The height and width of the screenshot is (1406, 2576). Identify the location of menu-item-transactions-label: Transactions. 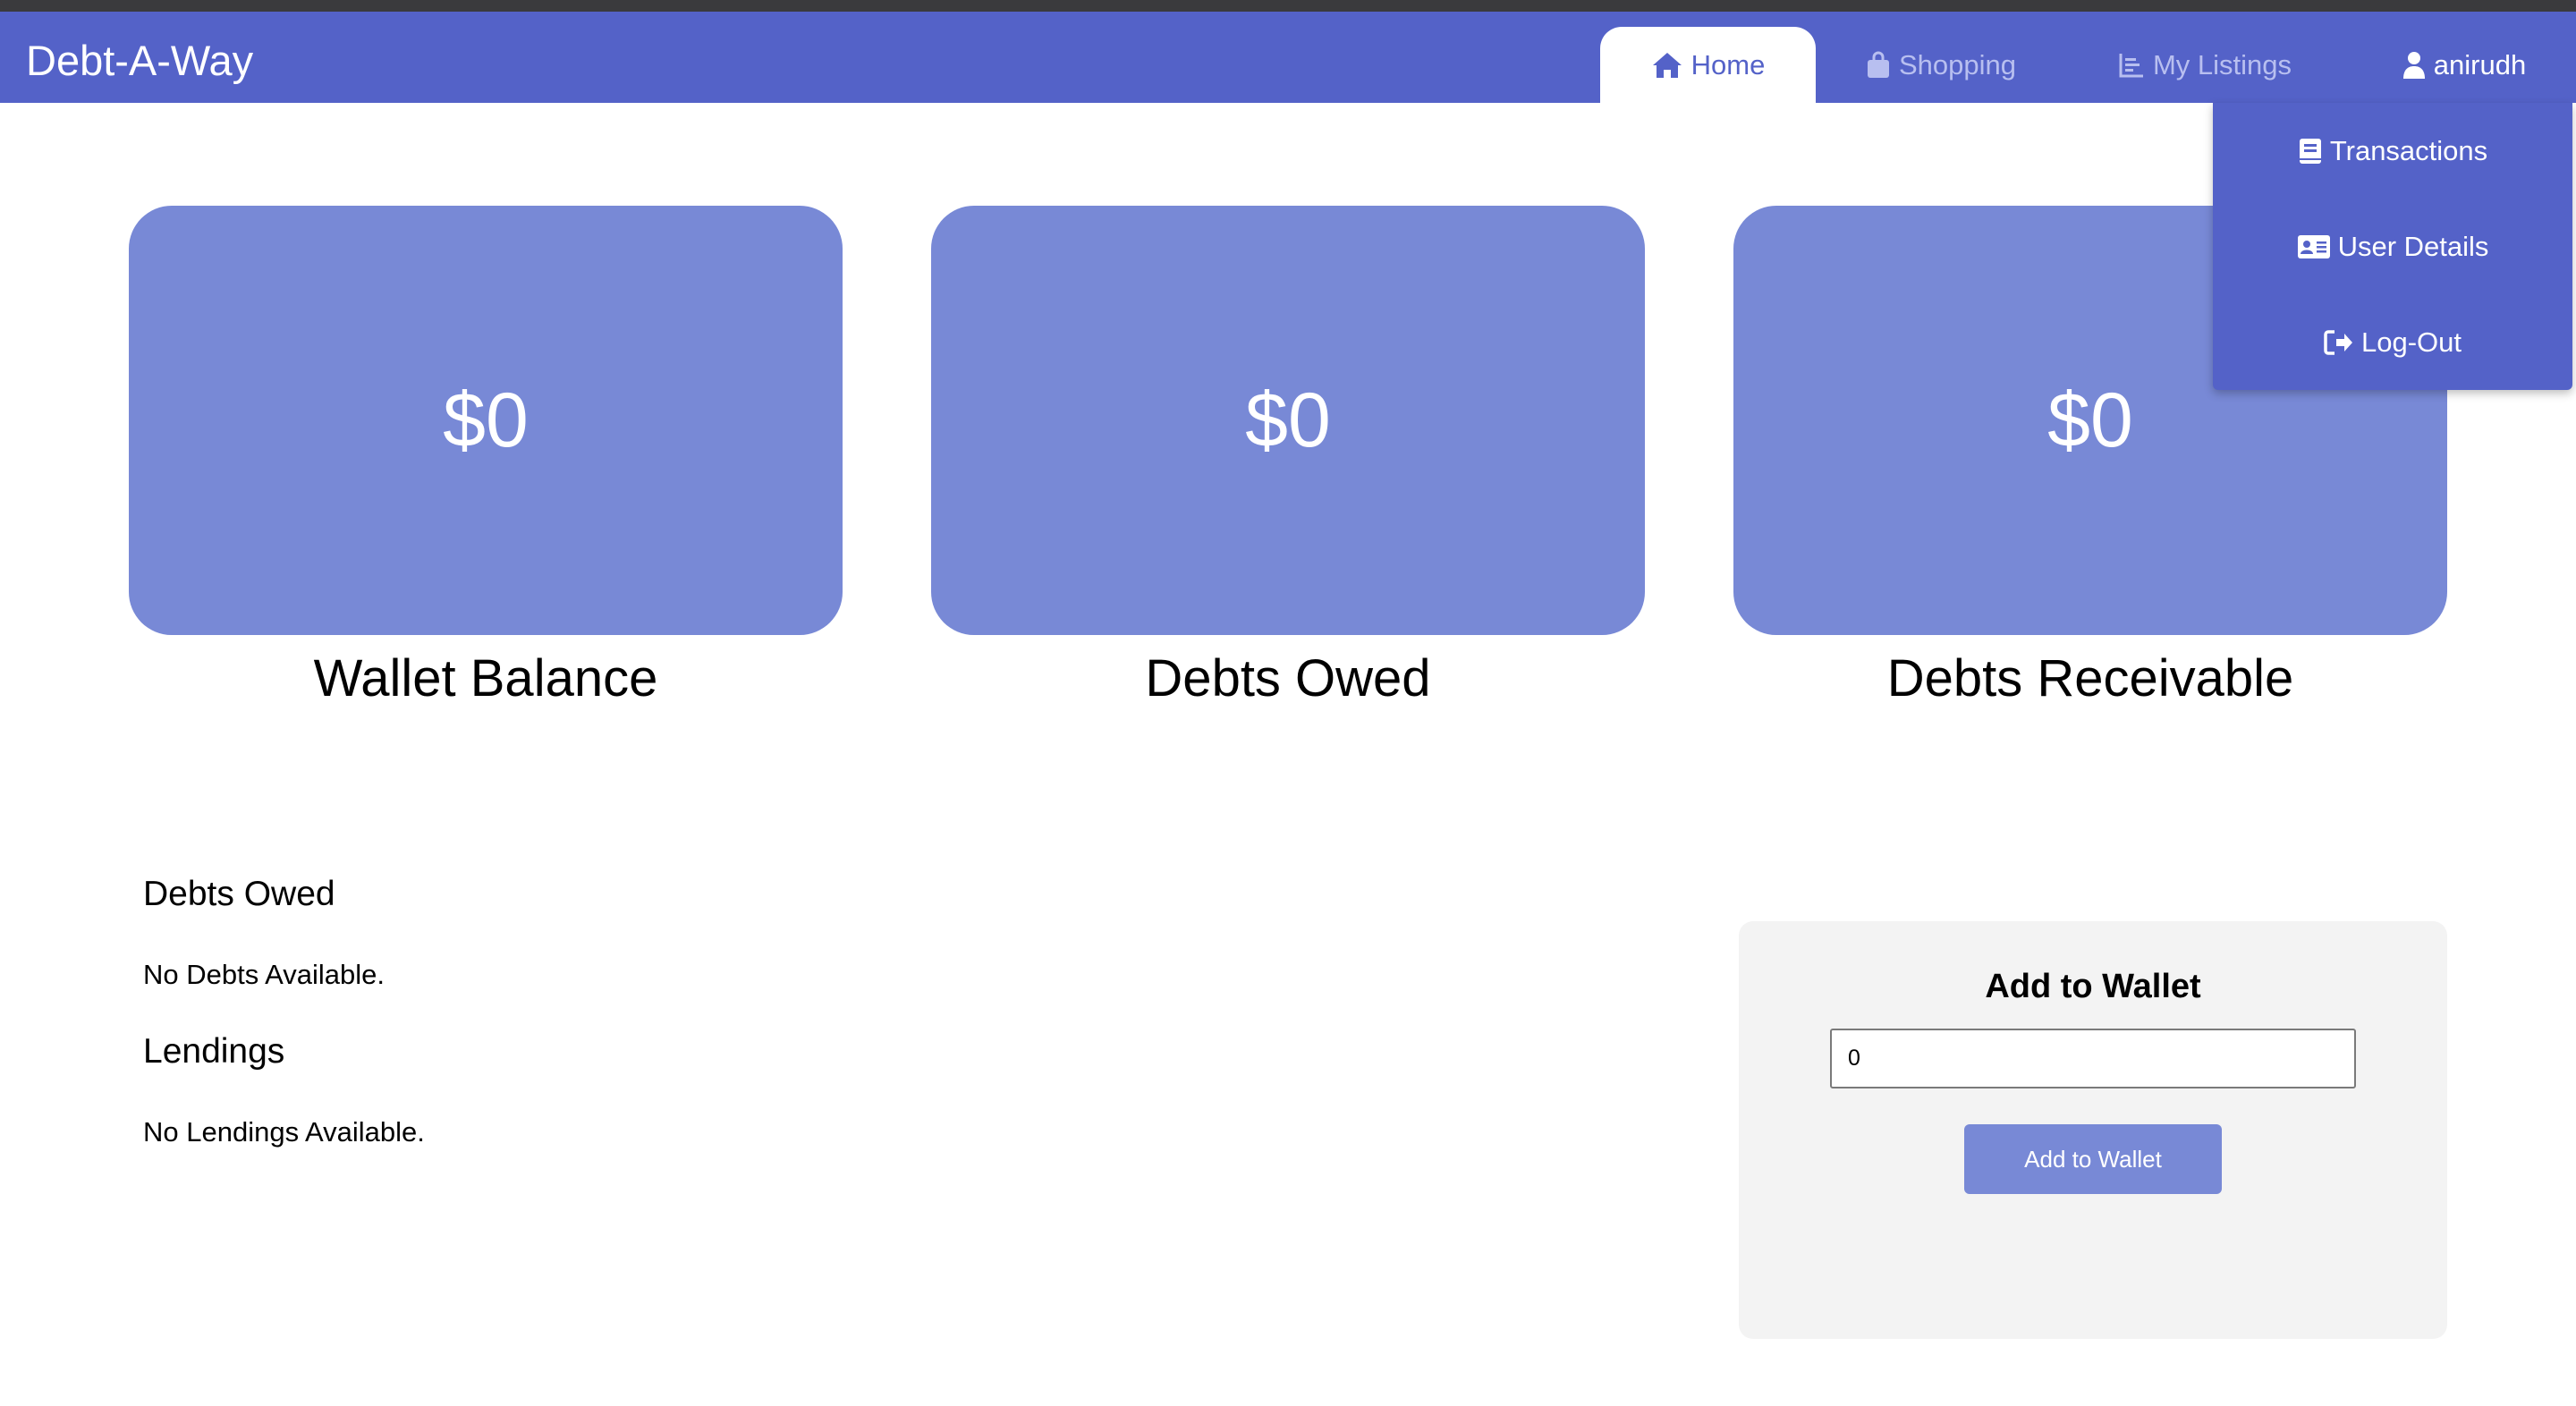
(2408, 150).